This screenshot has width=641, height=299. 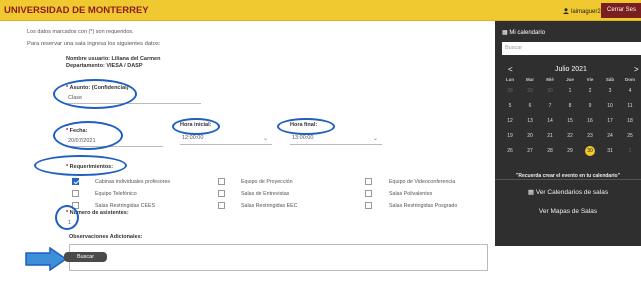 What do you see at coordinates (568, 192) in the screenshot?
I see `view-room-calendars-link: ▦ Ver Calendarios de salas` at bounding box center [568, 192].